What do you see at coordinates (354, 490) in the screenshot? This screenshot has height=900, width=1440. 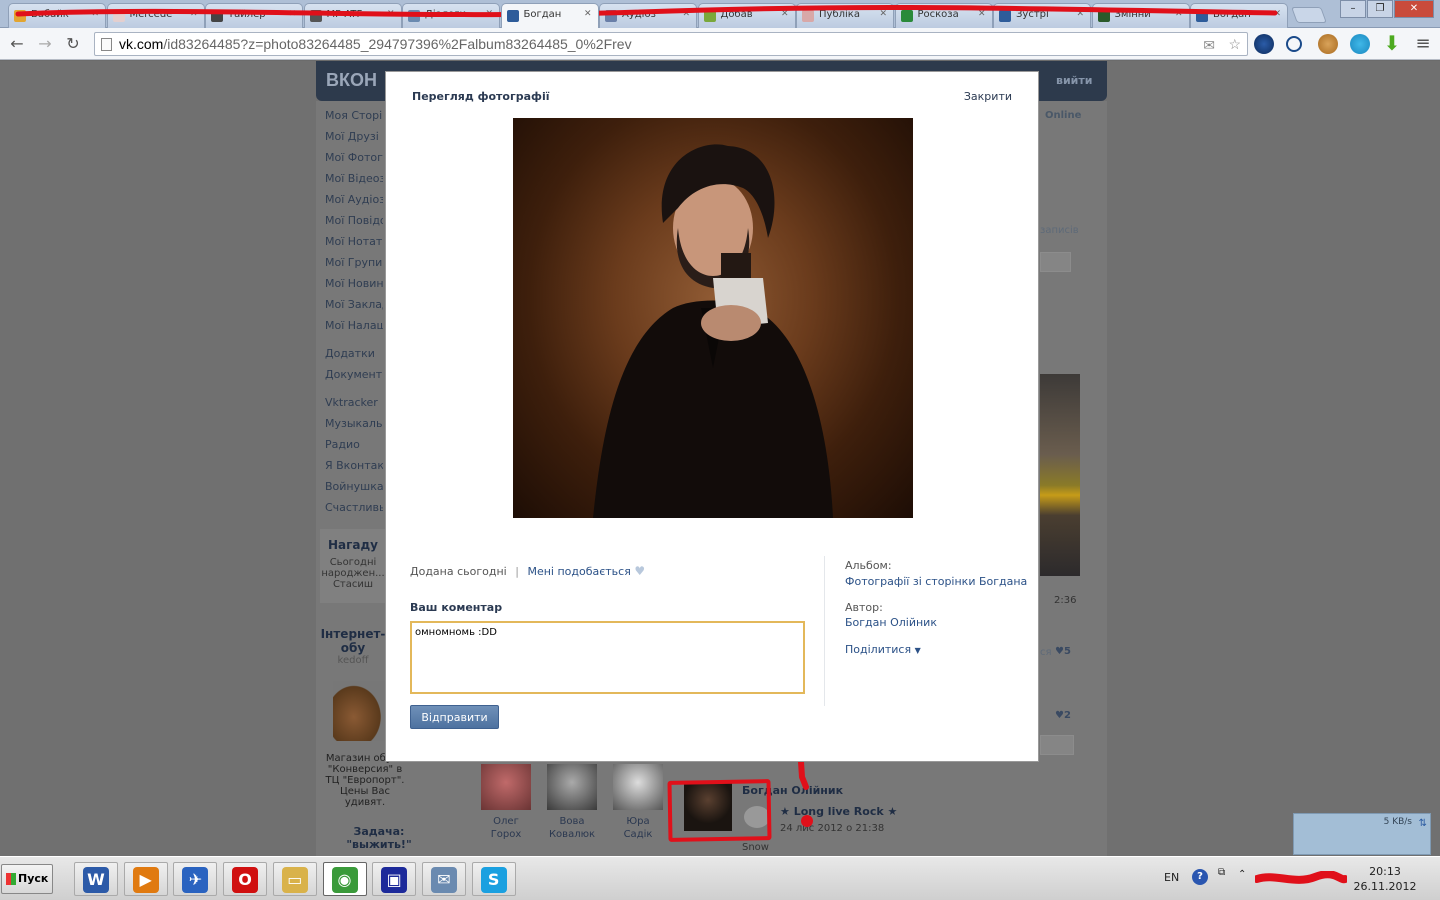 I see `menu-item: Войнушка` at bounding box center [354, 490].